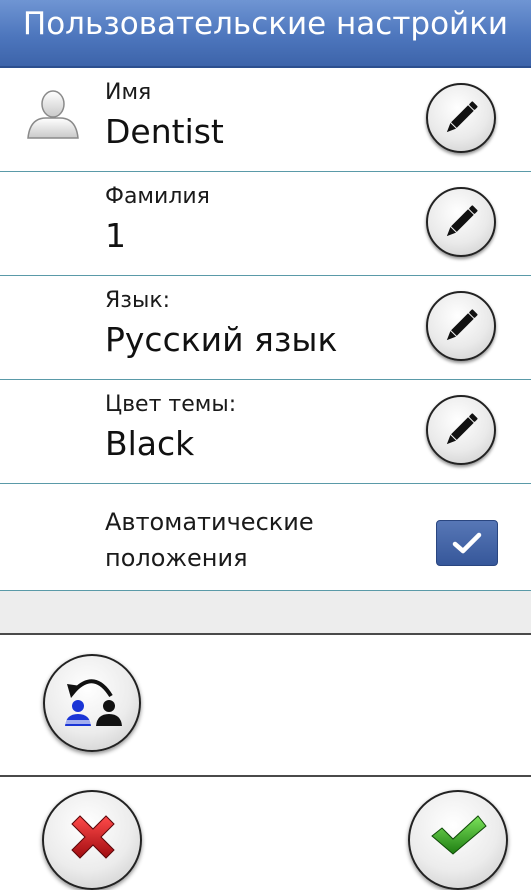 This screenshot has height=890, width=531. Describe the element at coordinates (265, 613) in the screenshot. I see `separator-band` at that location.